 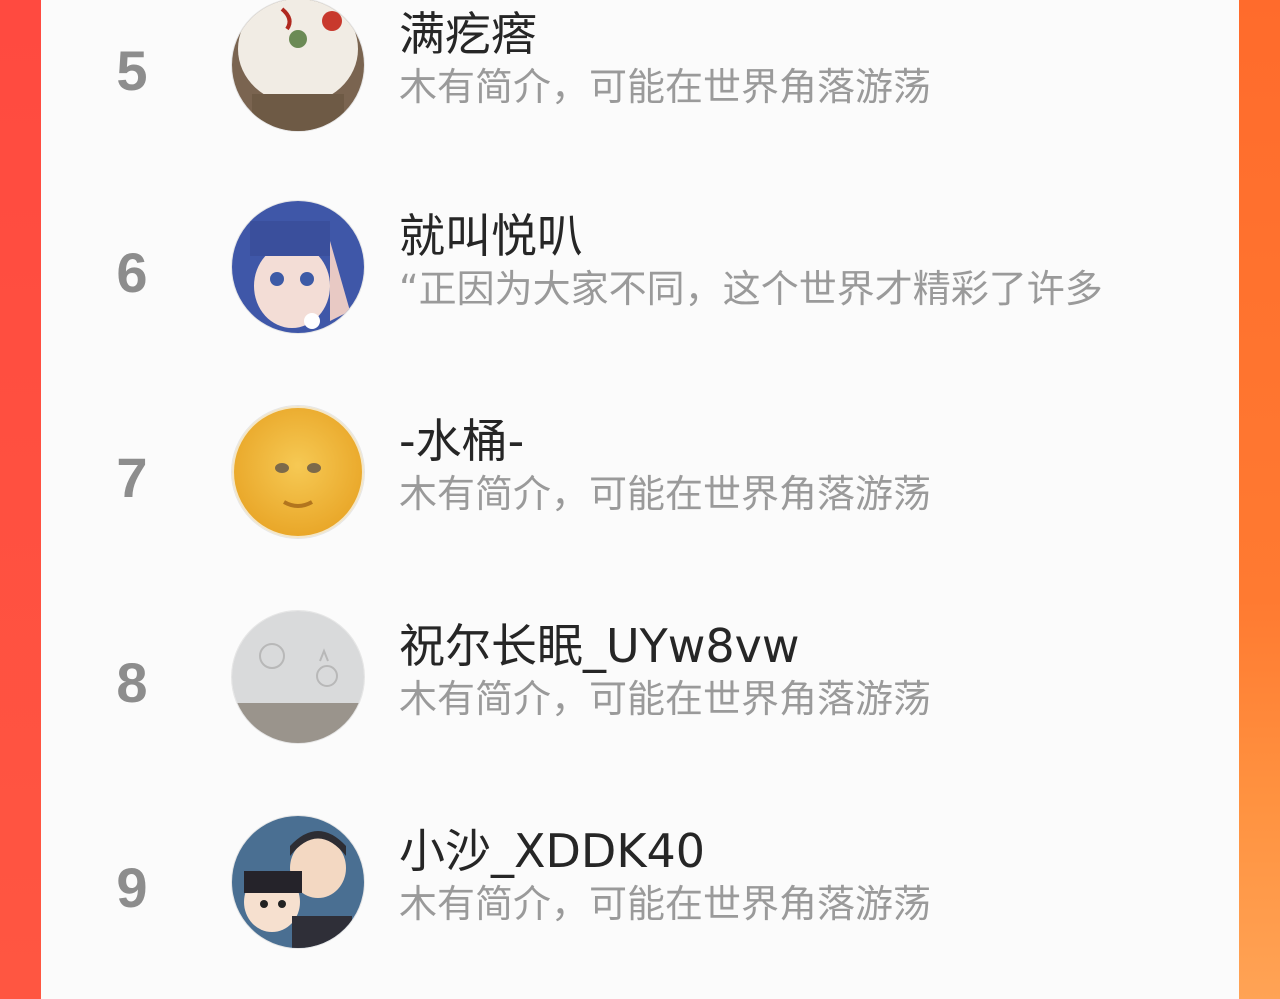 I want to click on user-name: 小沙_XDDK40, so click(x=552, y=848).